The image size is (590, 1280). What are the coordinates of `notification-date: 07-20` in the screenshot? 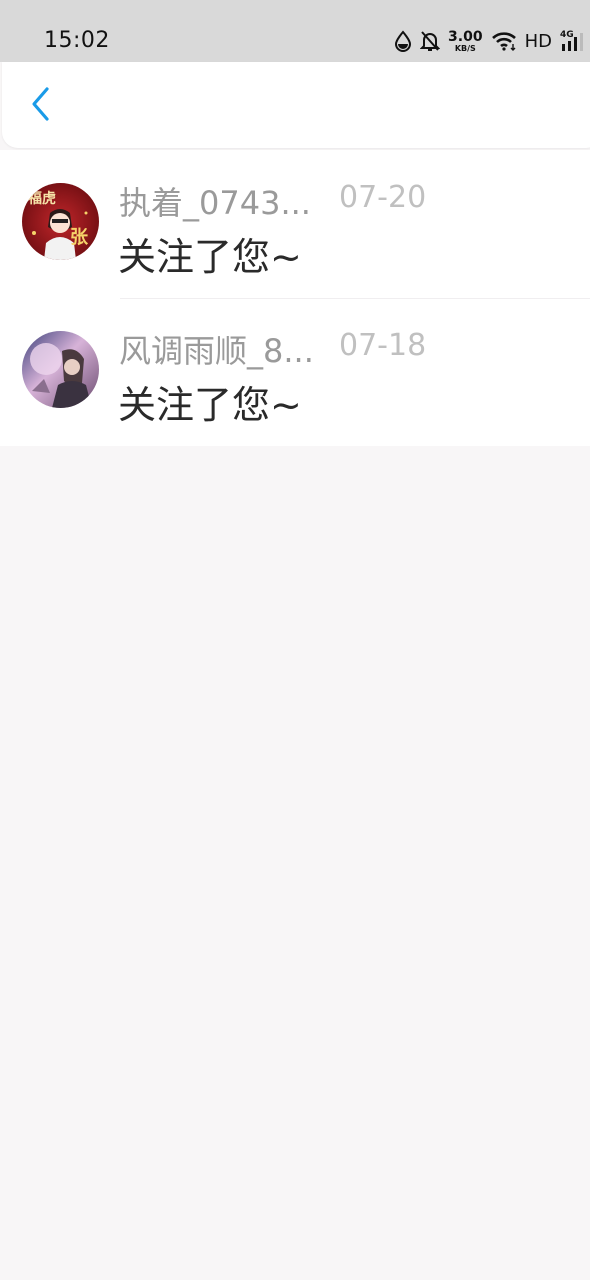 It's located at (383, 197).